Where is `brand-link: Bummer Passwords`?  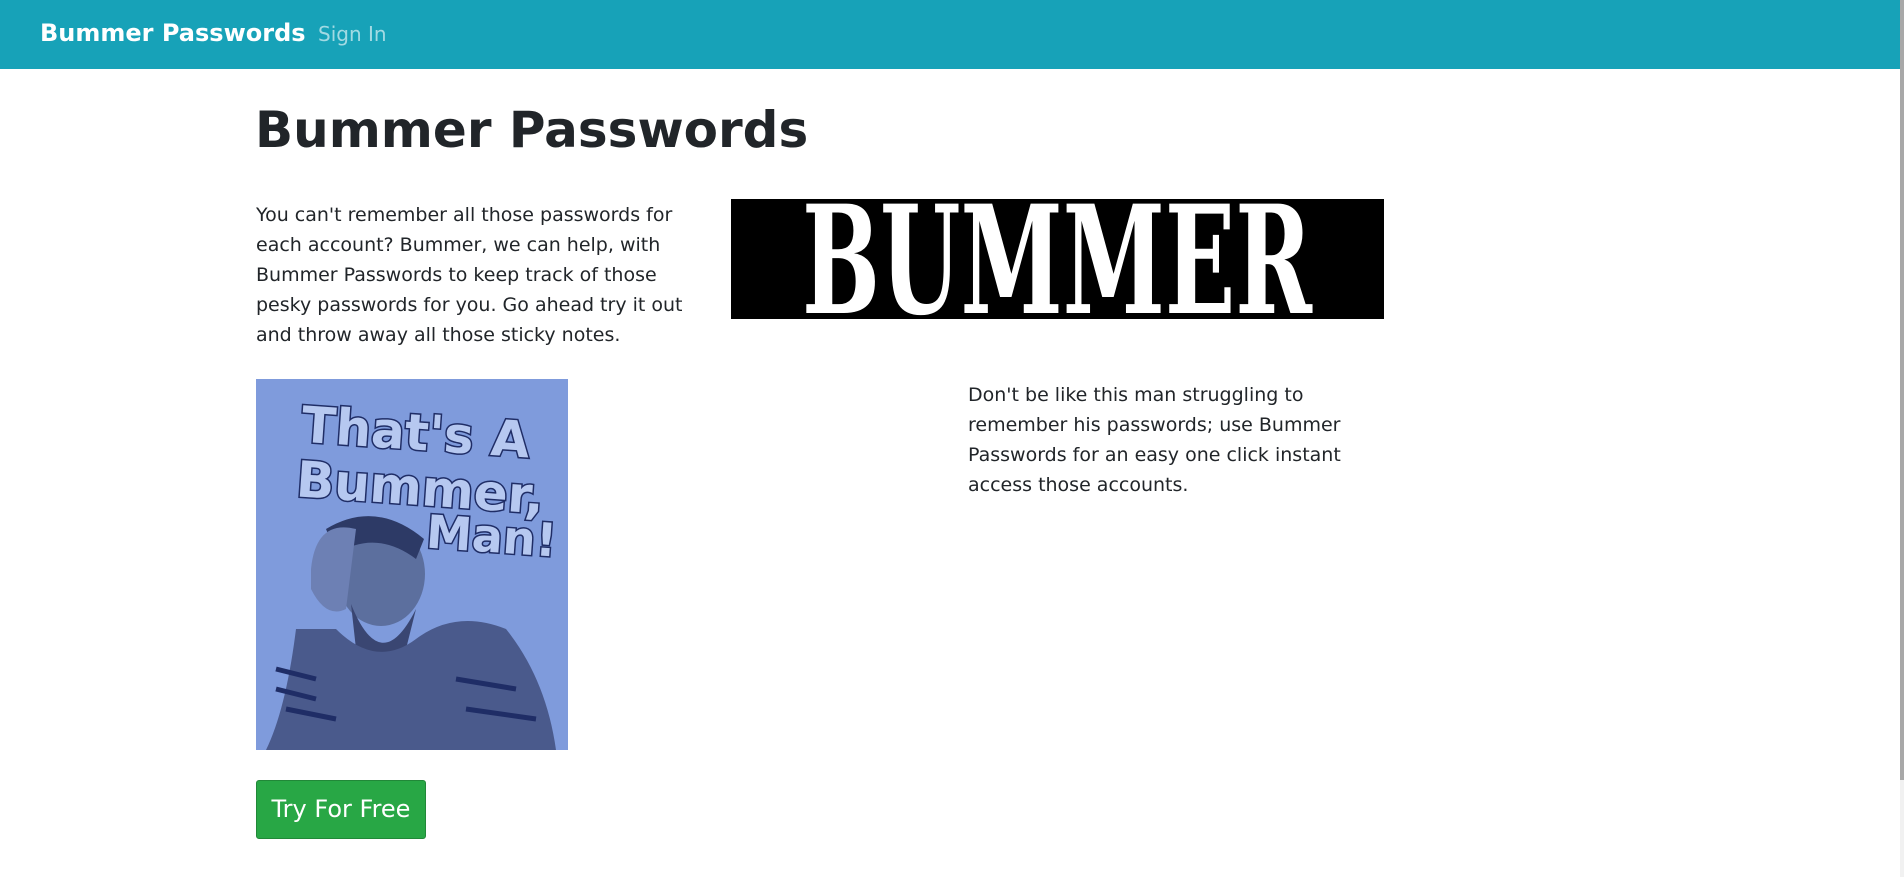 brand-link: Bummer Passwords is located at coordinates (173, 33).